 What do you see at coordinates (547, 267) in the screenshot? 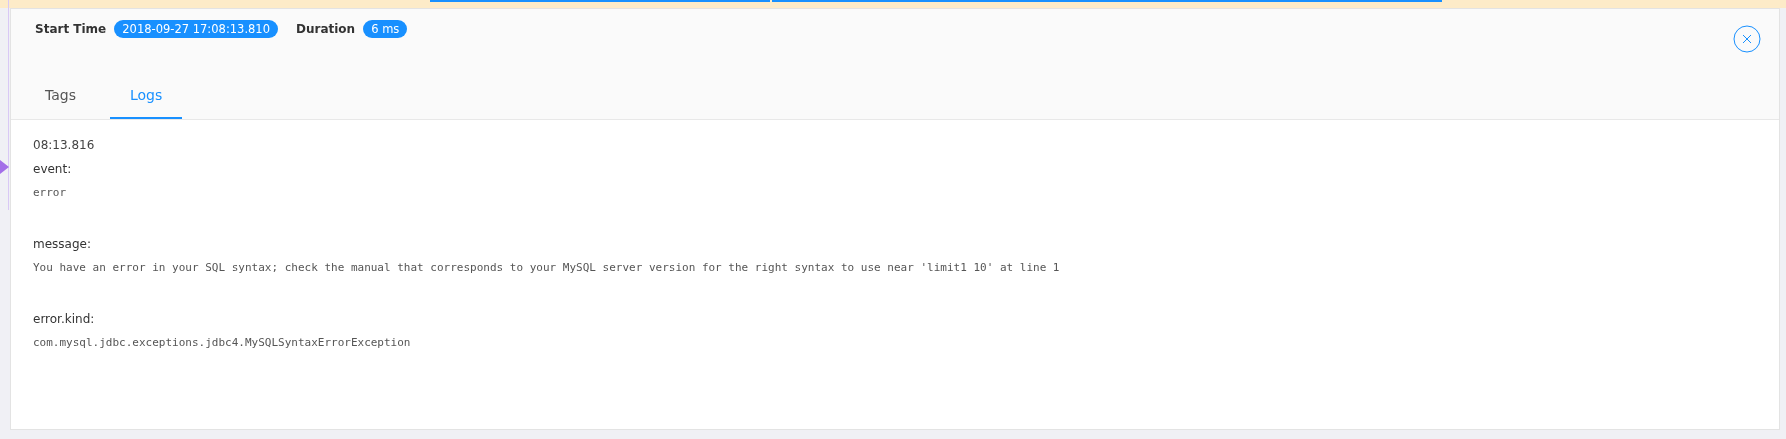
I see `log-field-value: You have an error in your SQL syntax; check the manual that corresponds to your MySQL server version for the right syntax to use near 'limit1 10' at line 1` at bounding box center [547, 267].